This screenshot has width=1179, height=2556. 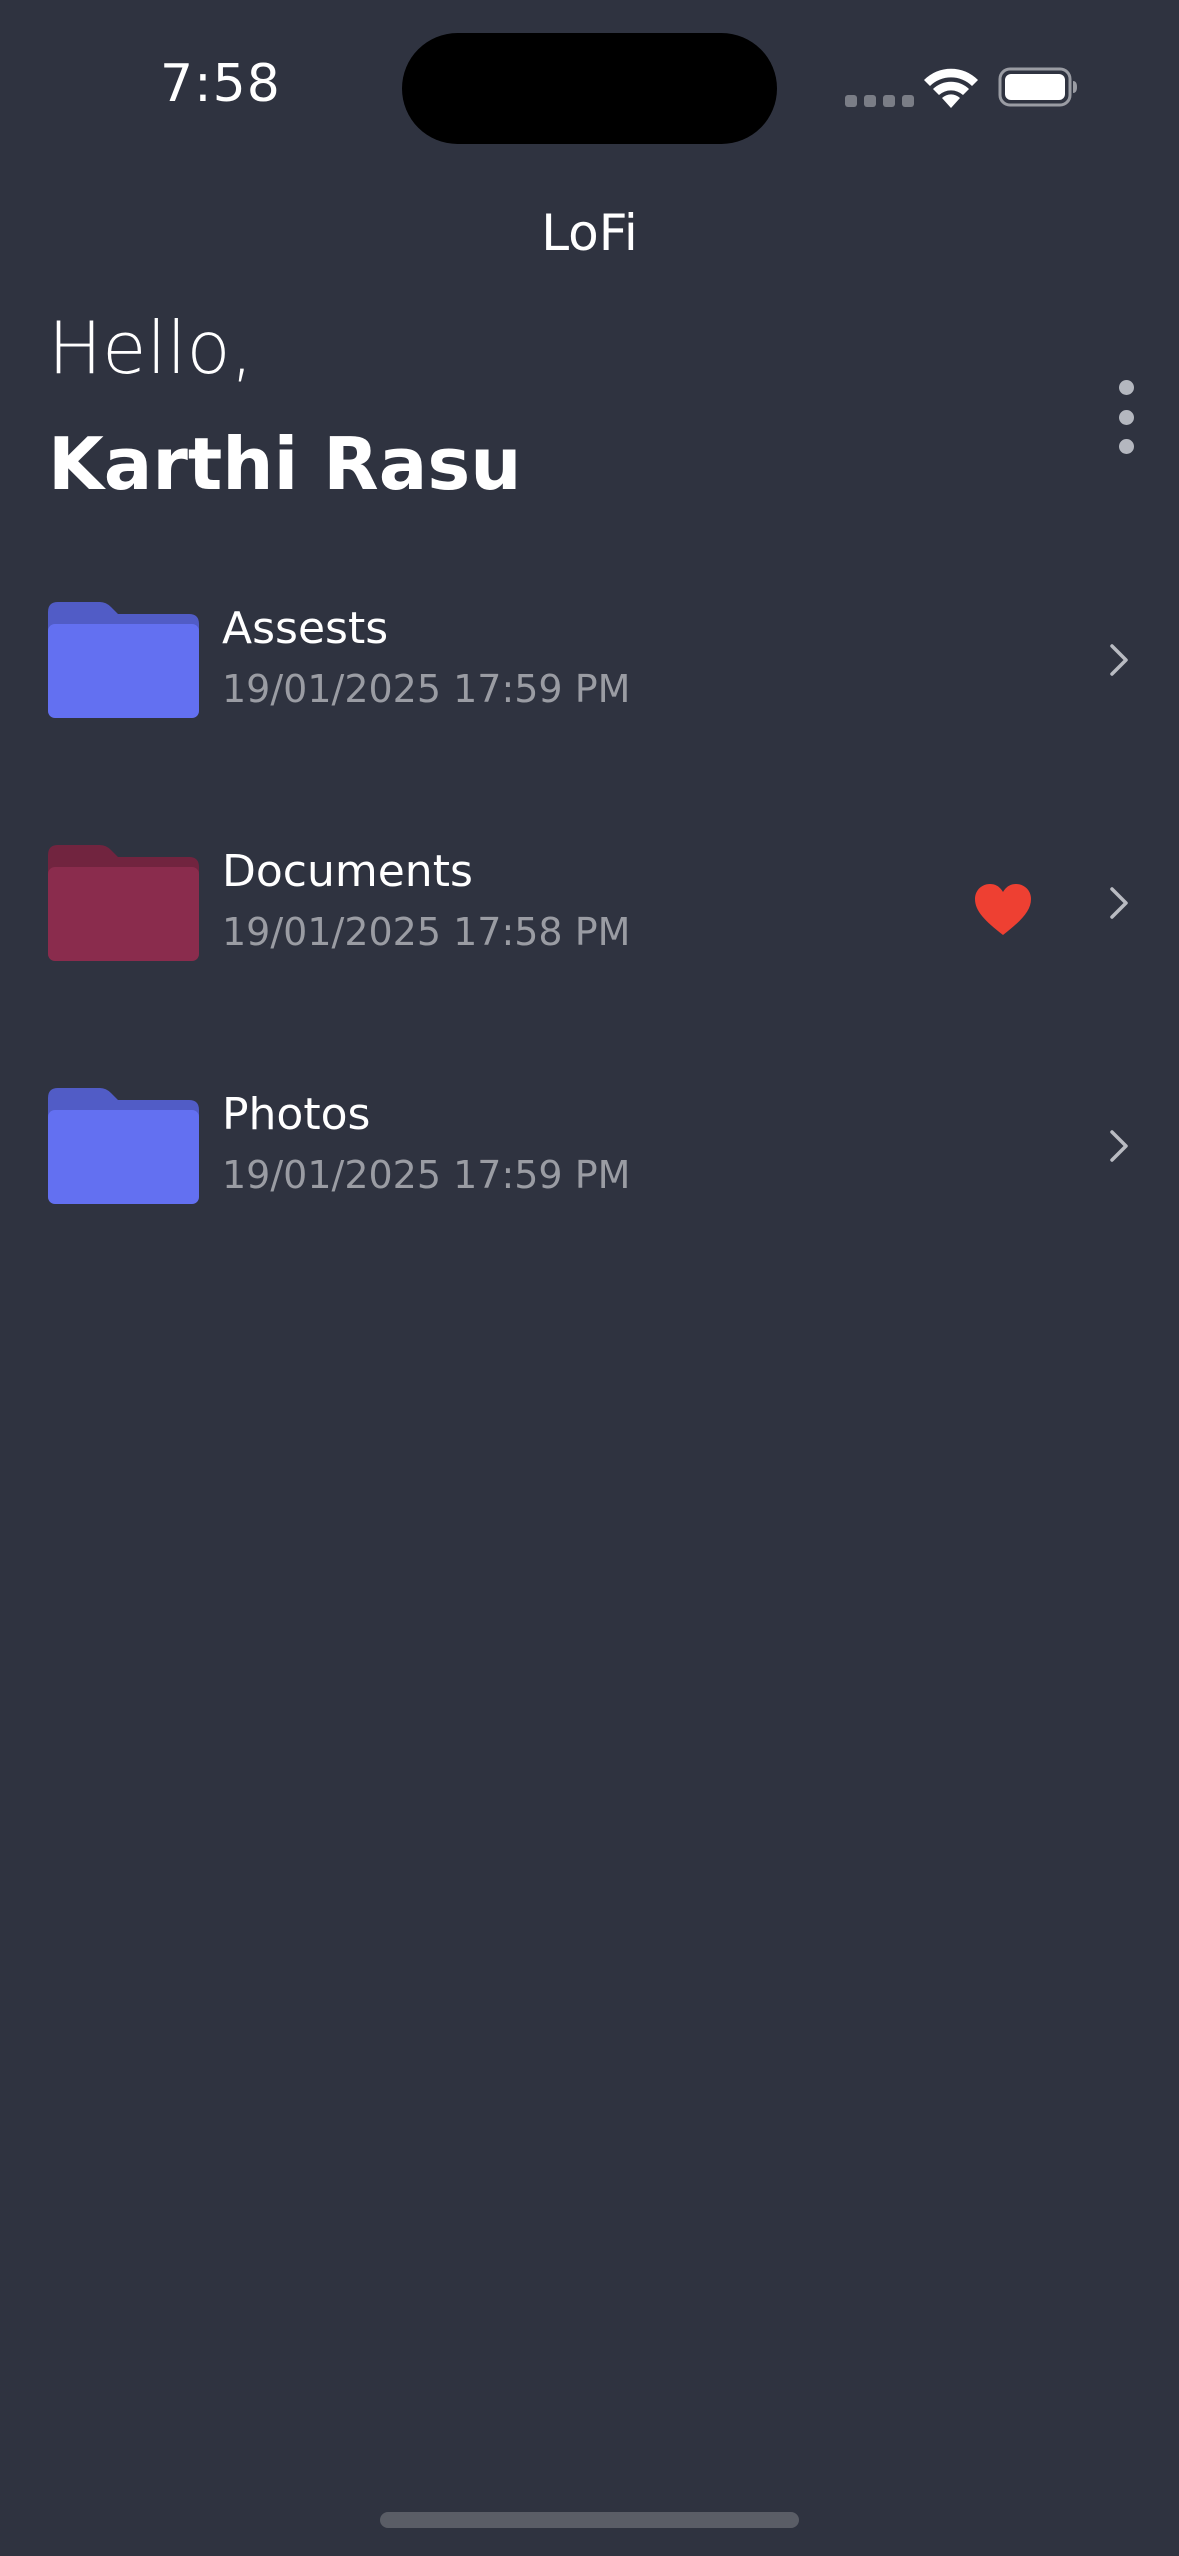 What do you see at coordinates (951, 88) in the screenshot?
I see `wifi-icon` at bounding box center [951, 88].